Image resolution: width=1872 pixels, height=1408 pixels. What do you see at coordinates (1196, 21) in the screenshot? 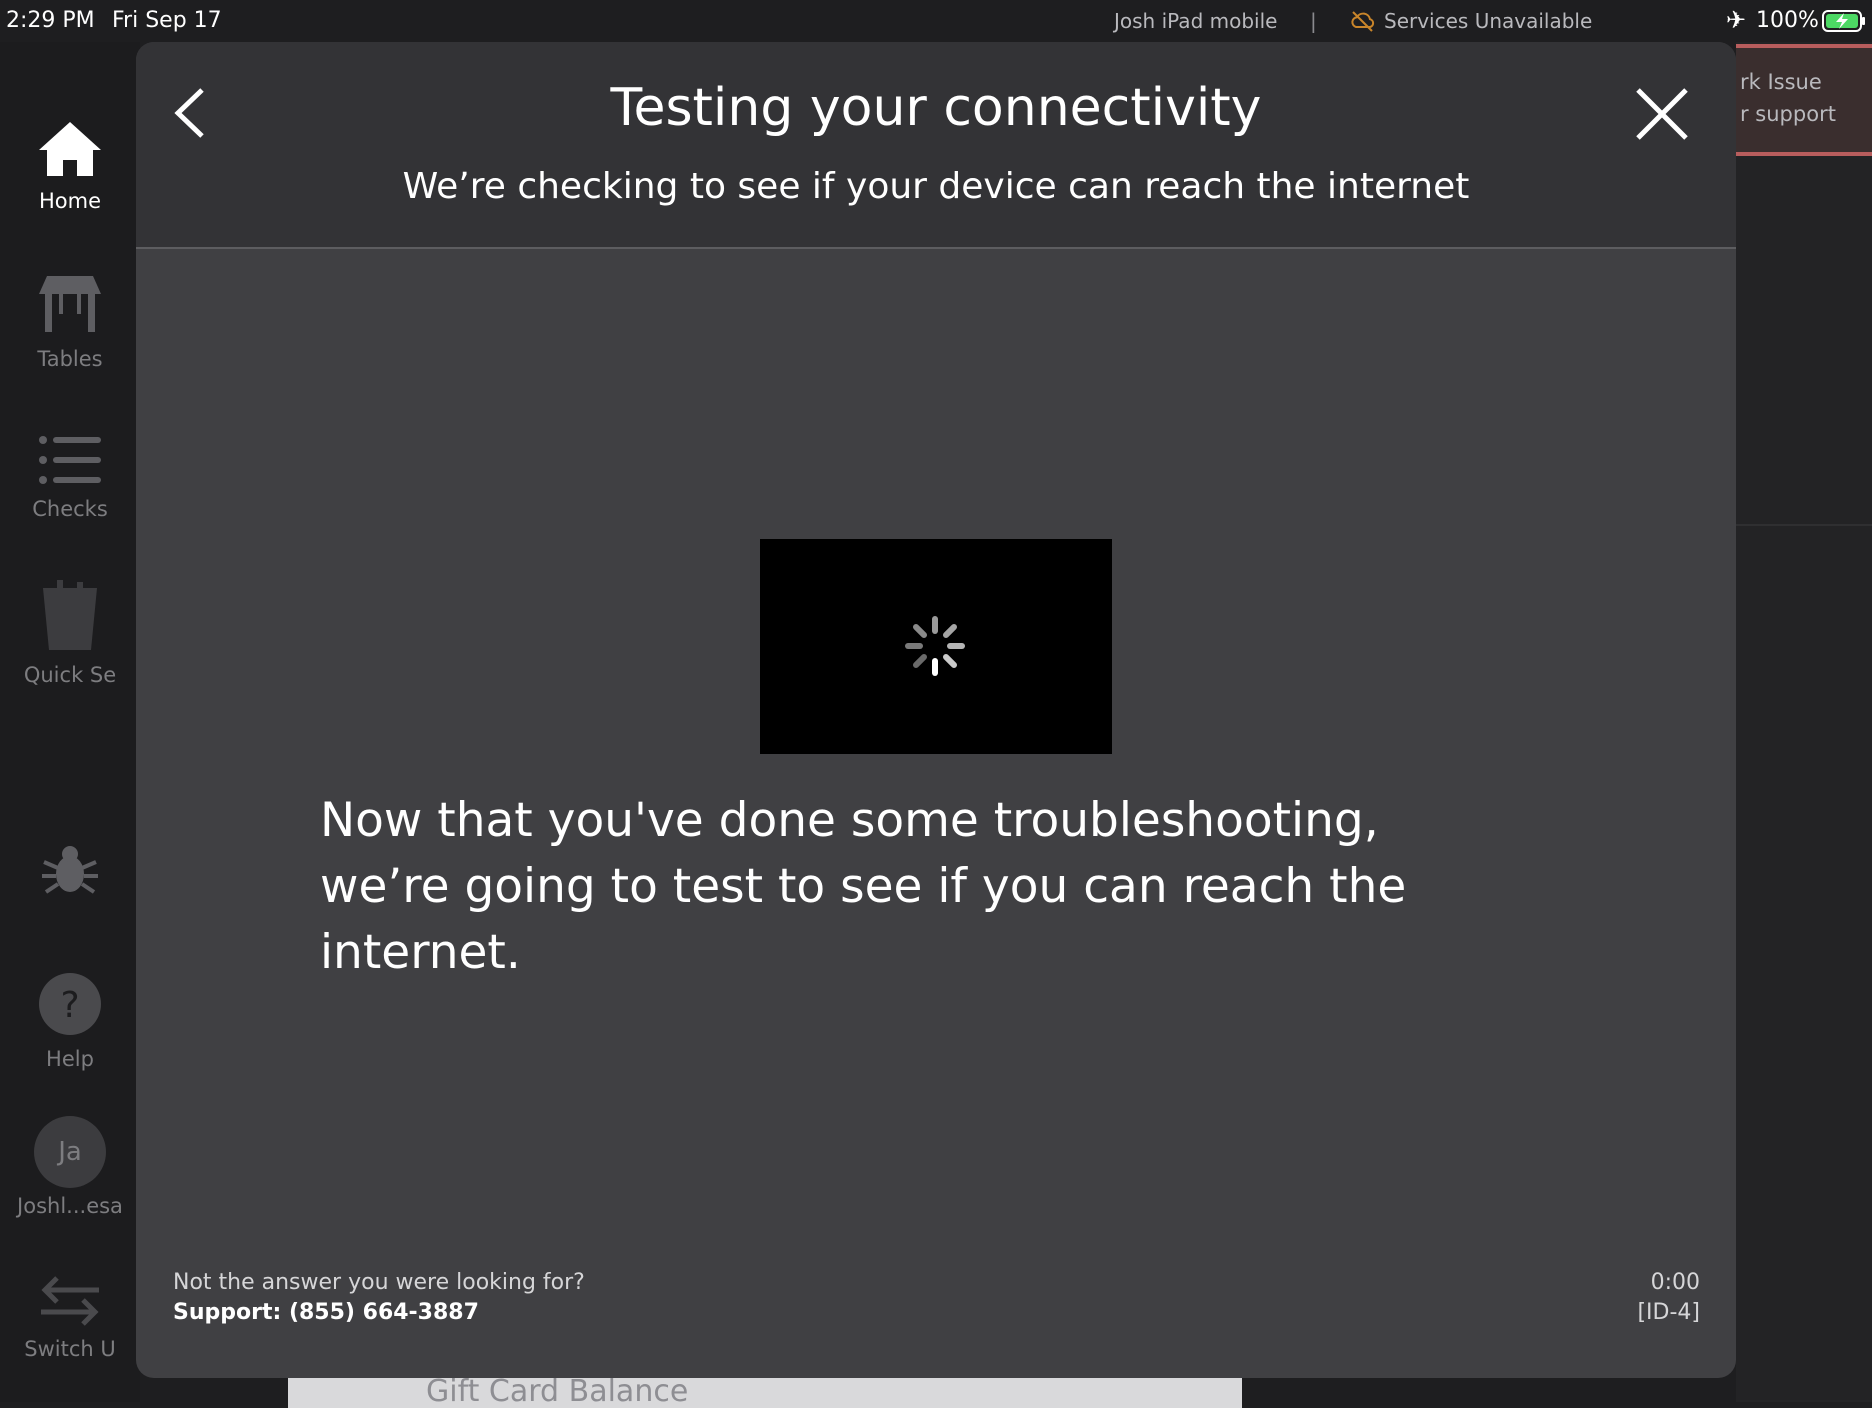
I see `device-name: Josh iPad mobile` at bounding box center [1196, 21].